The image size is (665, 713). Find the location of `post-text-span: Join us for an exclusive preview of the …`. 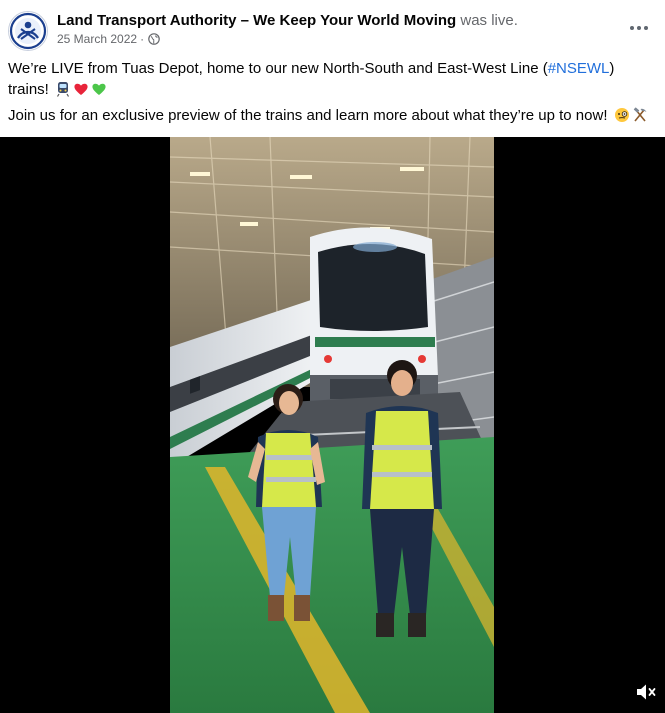

post-text-span: Join us for an exclusive preview of the … is located at coordinates (310, 115).